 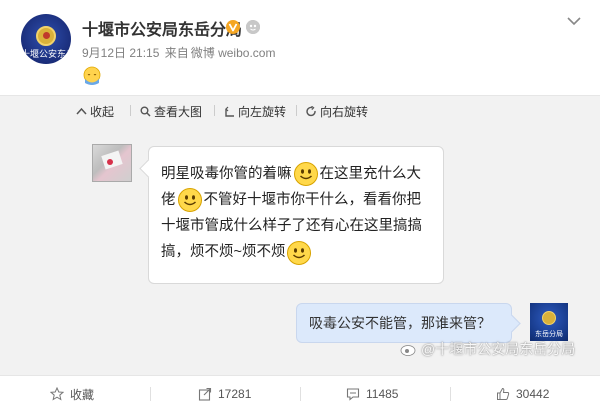 I want to click on rotate-left-button: 向左旋转, so click(x=255, y=111).